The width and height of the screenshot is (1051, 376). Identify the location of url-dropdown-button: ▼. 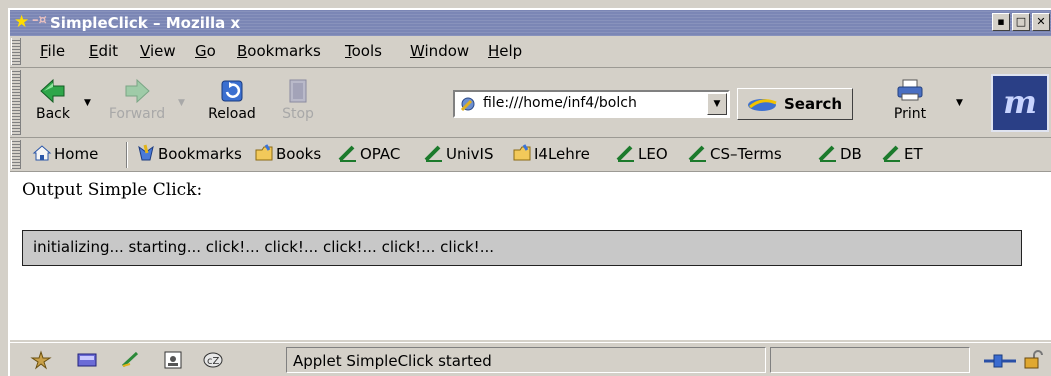
(717, 104).